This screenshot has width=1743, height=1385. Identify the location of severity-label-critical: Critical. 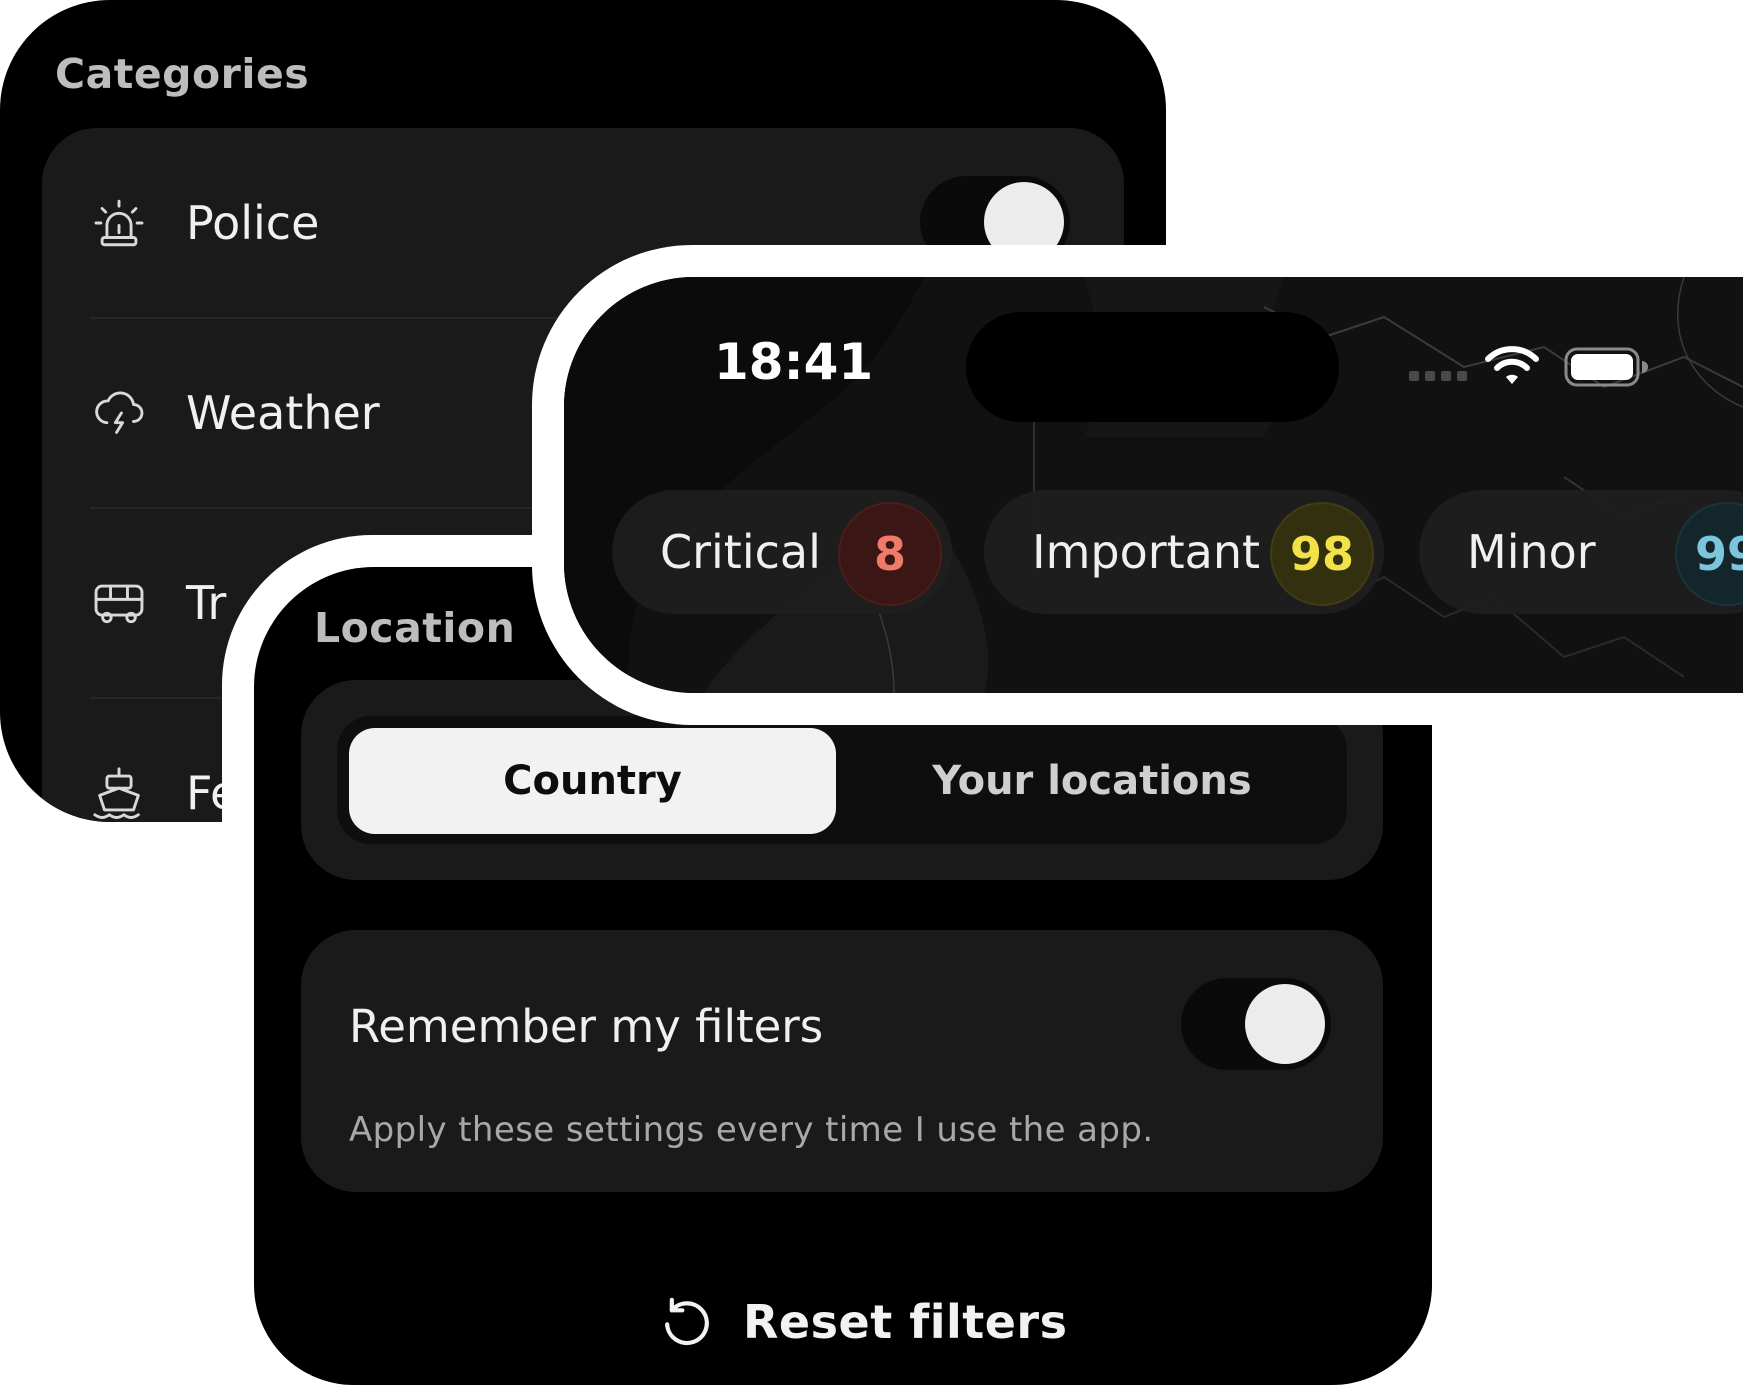
(740, 552).